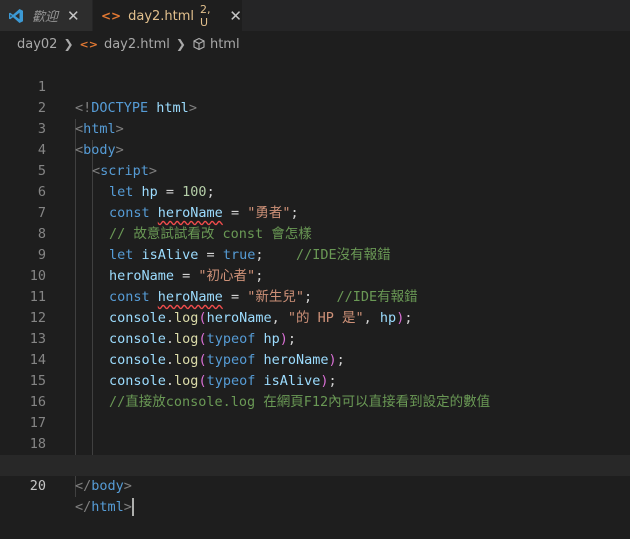  Describe the element at coordinates (205, 16) in the screenshot. I see `tab-status-badge: 2, U` at that location.